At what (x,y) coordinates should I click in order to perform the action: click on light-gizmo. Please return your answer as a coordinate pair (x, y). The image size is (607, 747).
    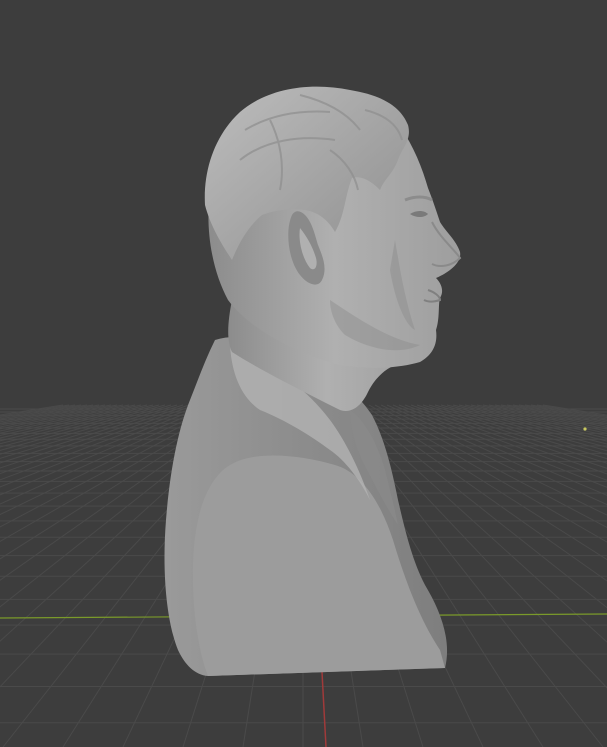
    Looking at the image, I should click on (585, 429).